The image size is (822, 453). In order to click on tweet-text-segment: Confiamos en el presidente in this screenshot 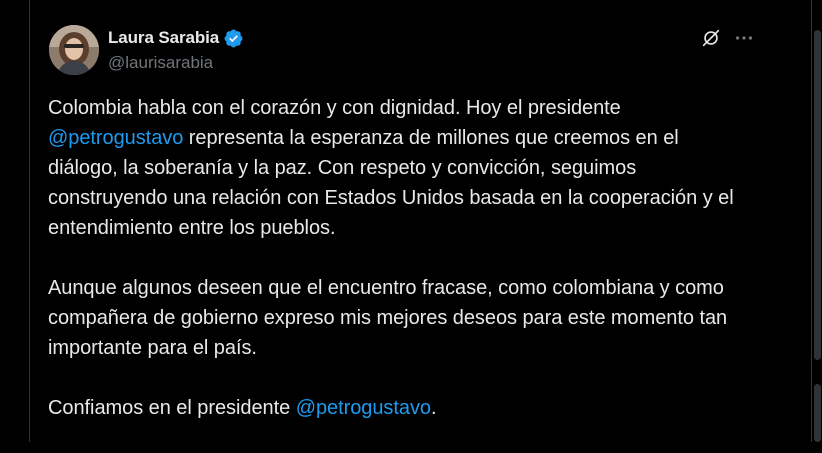, I will do `click(172, 408)`.